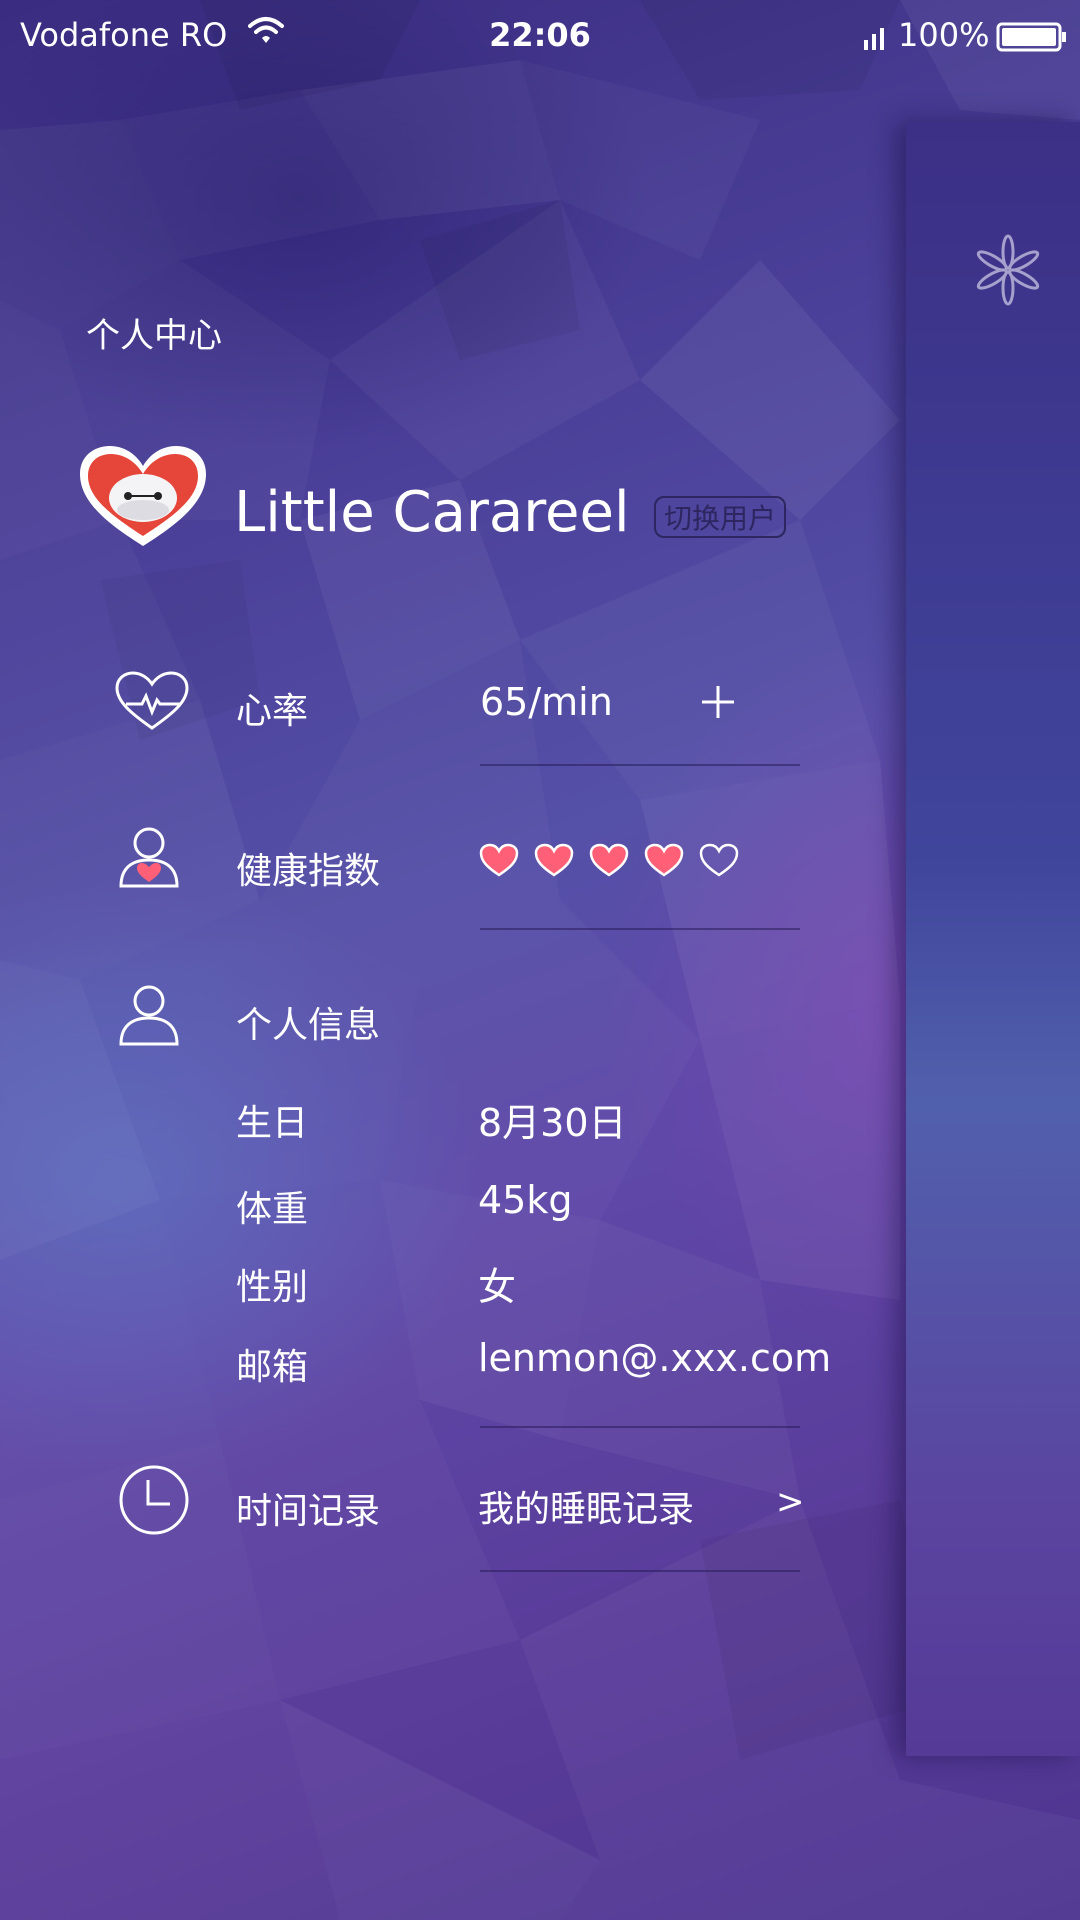 This screenshot has height=1920, width=1080. I want to click on health-person-icon, so click(149, 859).